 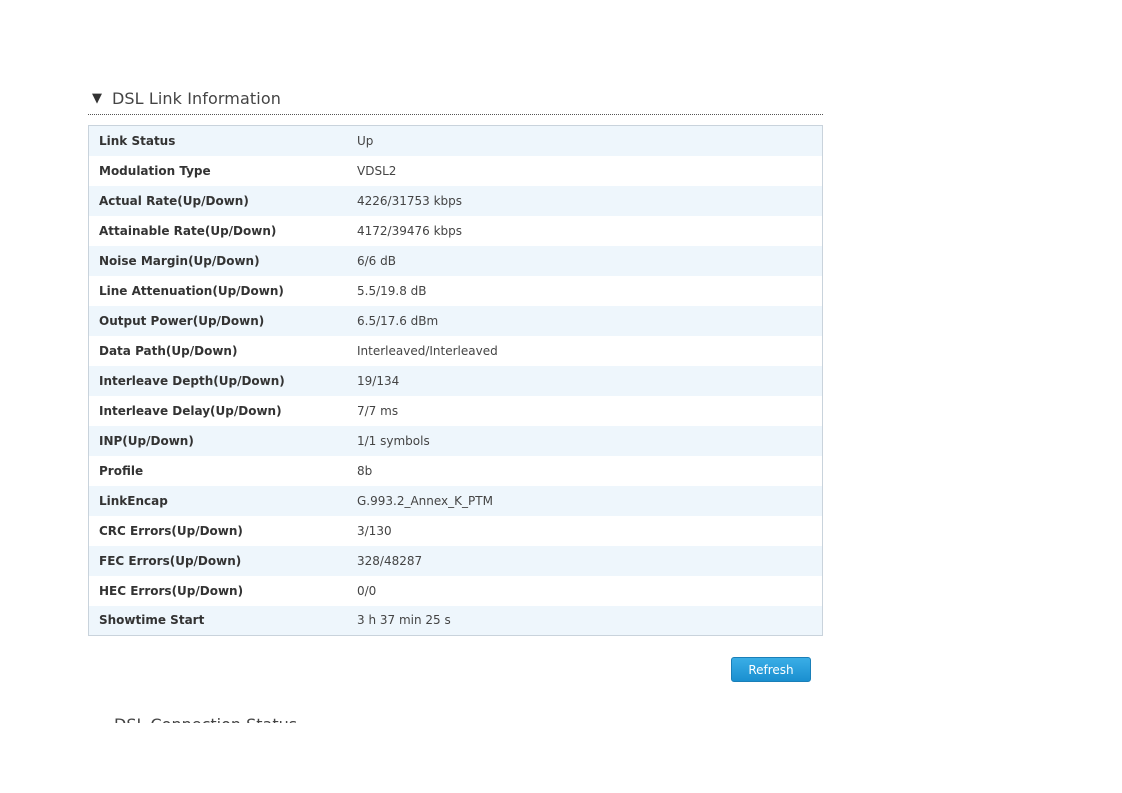 What do you see at coordinates (378, 410) in the screenshot?
I see `row-value: 7/7 ms` at bounding box center [378, 410].